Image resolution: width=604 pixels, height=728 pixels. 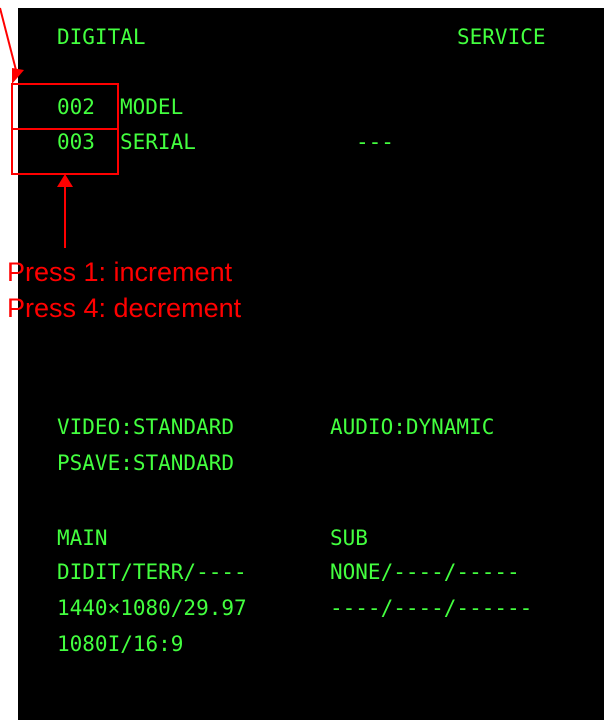 I want to click on status-psave: PSAVE:STANDARD, so click(x=146, y=463).